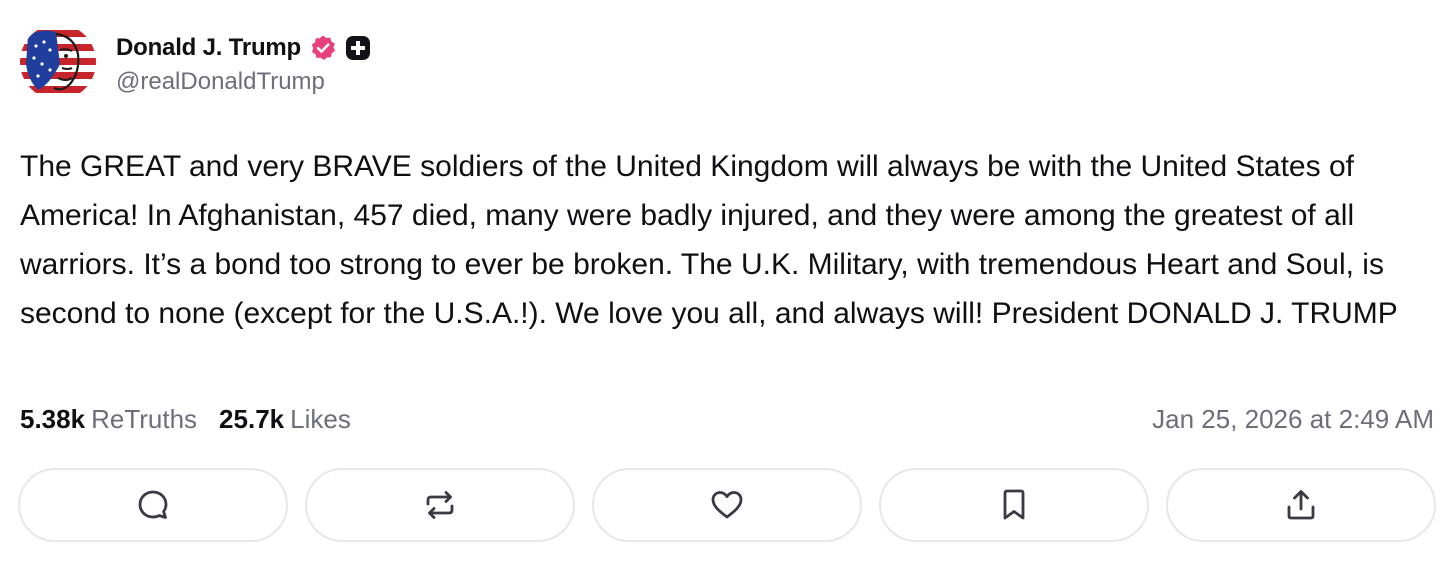  I want to click on name-row: Donald J. Trump, so click(243, 48).